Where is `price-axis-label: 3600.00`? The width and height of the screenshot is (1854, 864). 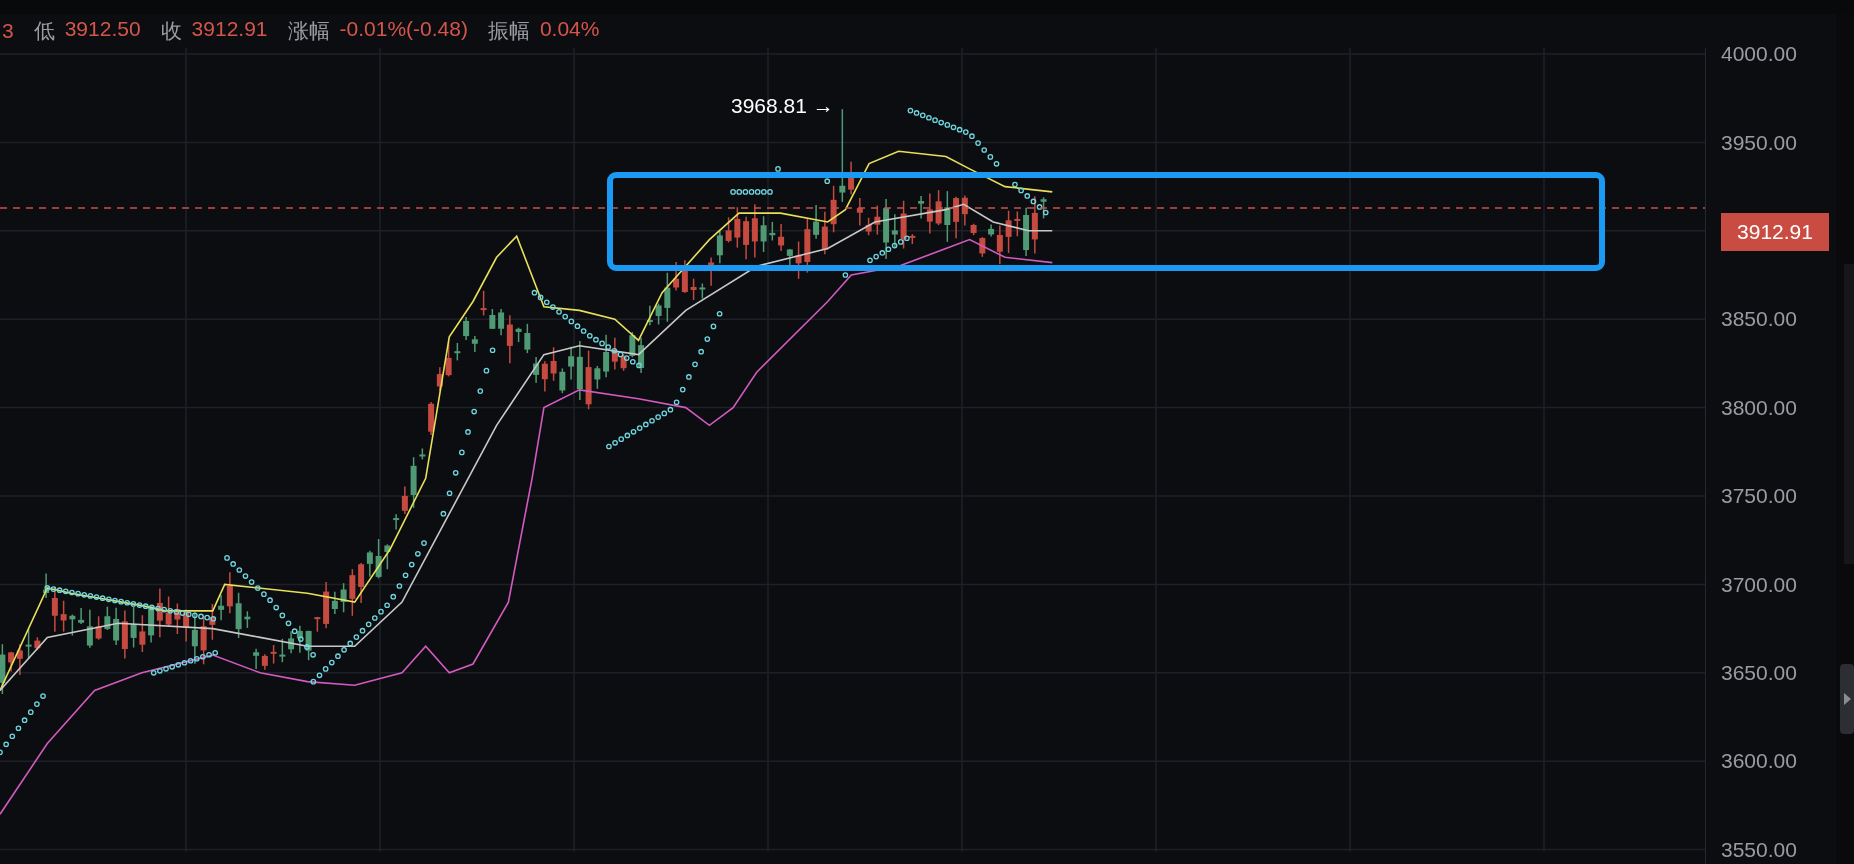 price-axis-label: 3600.00 is located at coordinates (1759, 761).